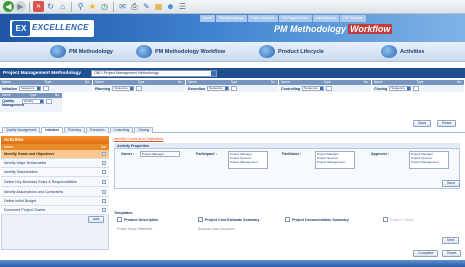 The image size is (465, 267). What do you see at coordinates (180, 51) in the screenshot?
I see `nav-pm-methodology-workflow: PM Methodology Workflow` at bounding box center [180, 51].